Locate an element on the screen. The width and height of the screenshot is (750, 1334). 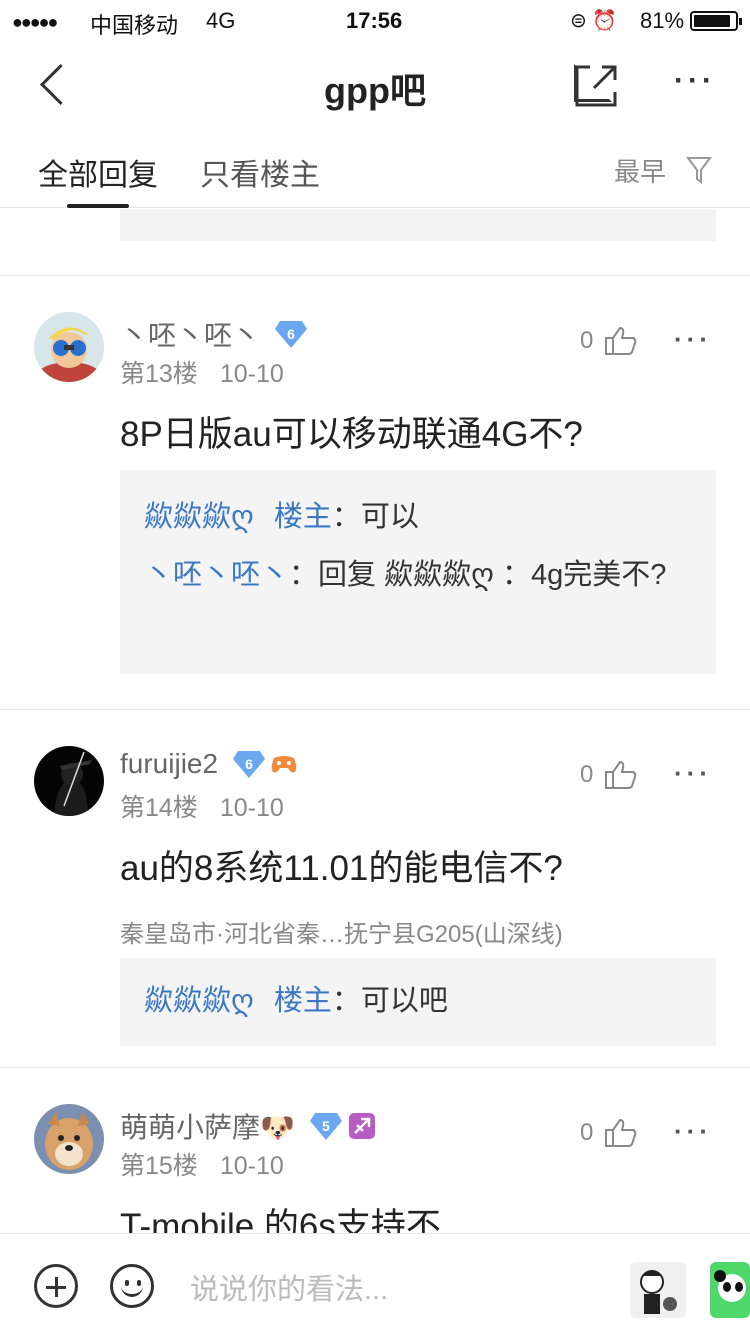
floor-info: 第13楼 10-10 is located at coordinates (202, 372).